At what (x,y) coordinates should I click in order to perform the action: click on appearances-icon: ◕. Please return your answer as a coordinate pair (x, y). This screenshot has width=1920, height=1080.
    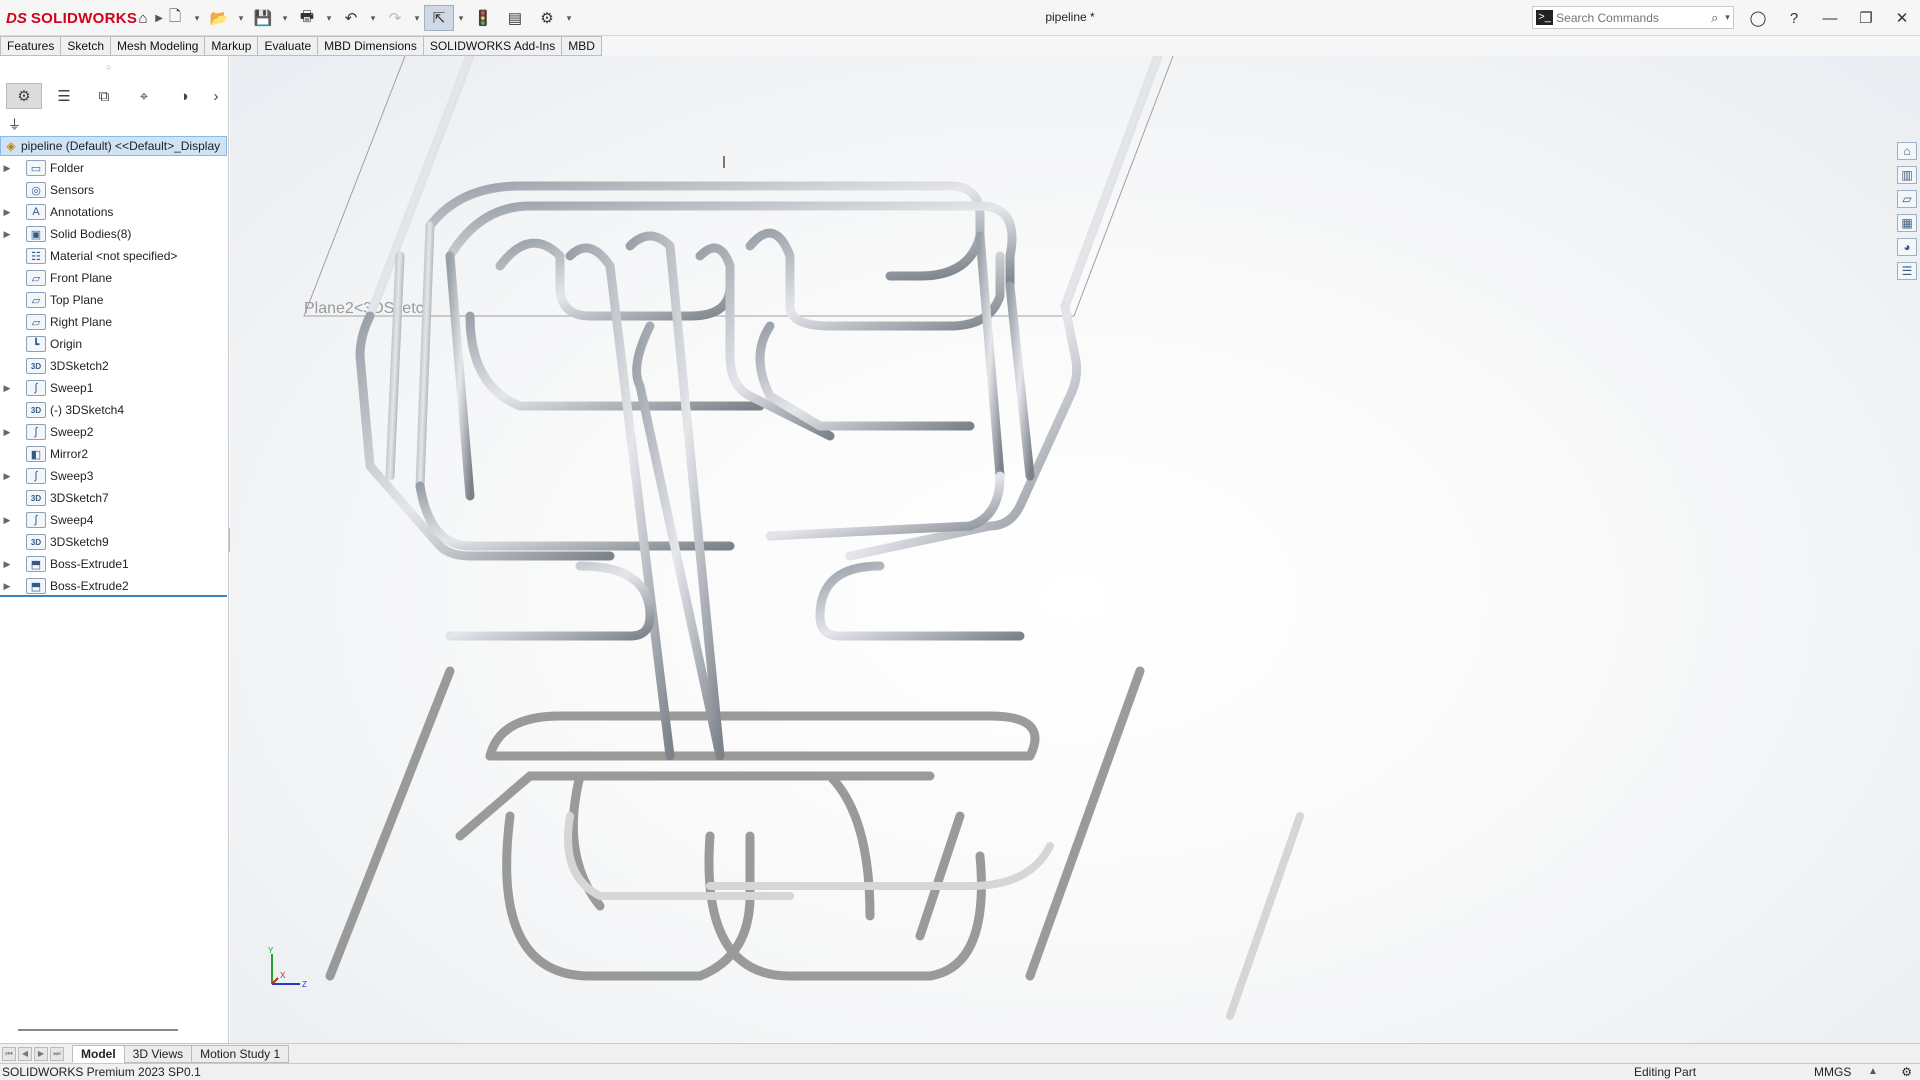
    Looking at the image, I should click on (1907, 247).